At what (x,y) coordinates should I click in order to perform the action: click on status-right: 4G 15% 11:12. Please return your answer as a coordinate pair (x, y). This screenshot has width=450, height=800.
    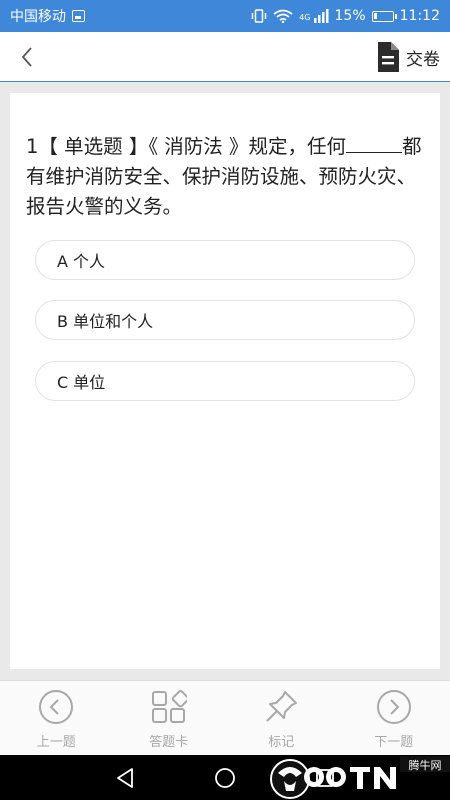
    Looking at the image, I should click on (345, 16).